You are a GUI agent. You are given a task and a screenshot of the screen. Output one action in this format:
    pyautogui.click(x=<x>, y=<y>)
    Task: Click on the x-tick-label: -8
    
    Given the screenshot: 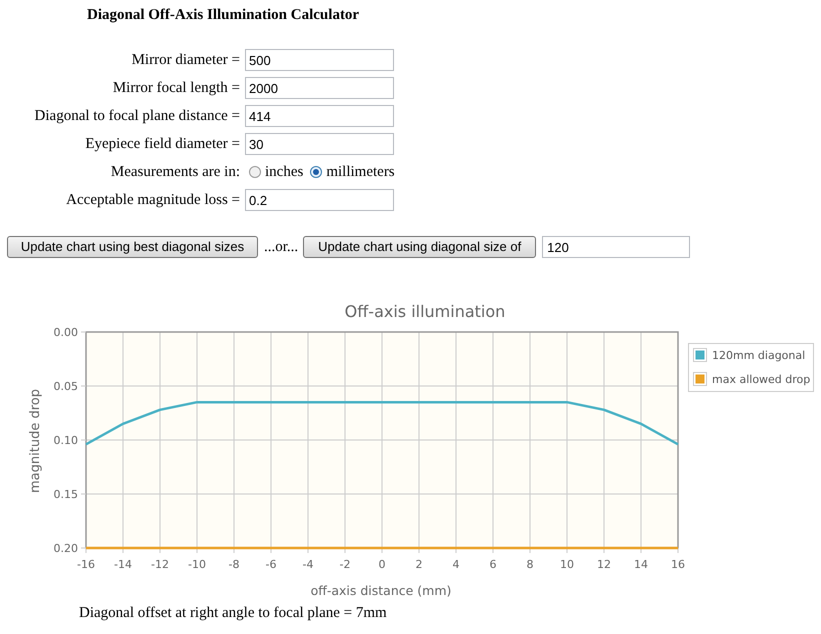 What is the action you would take?
    pyautogui.click(x=234, y=564)
    